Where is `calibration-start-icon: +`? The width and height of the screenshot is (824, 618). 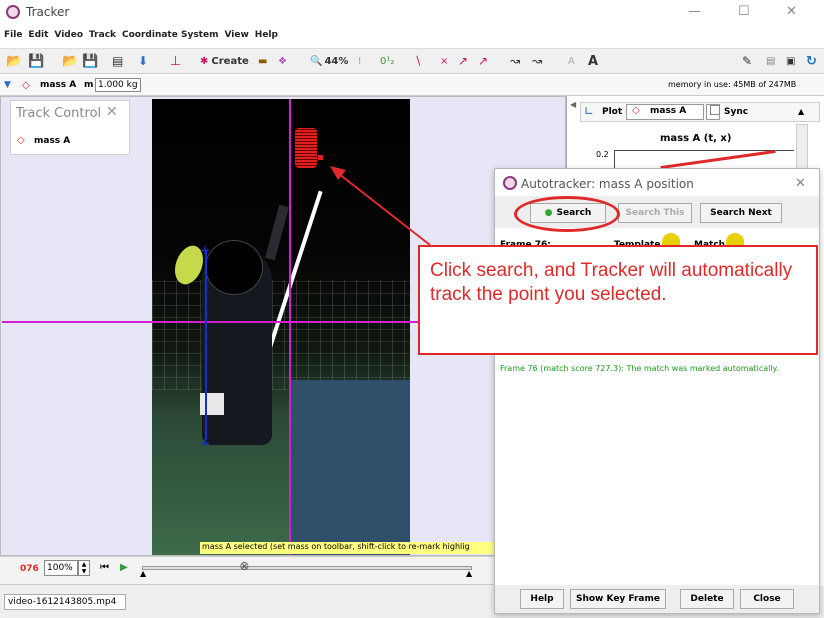
calibration-start-icon: + is located at coordinates (205, 250).